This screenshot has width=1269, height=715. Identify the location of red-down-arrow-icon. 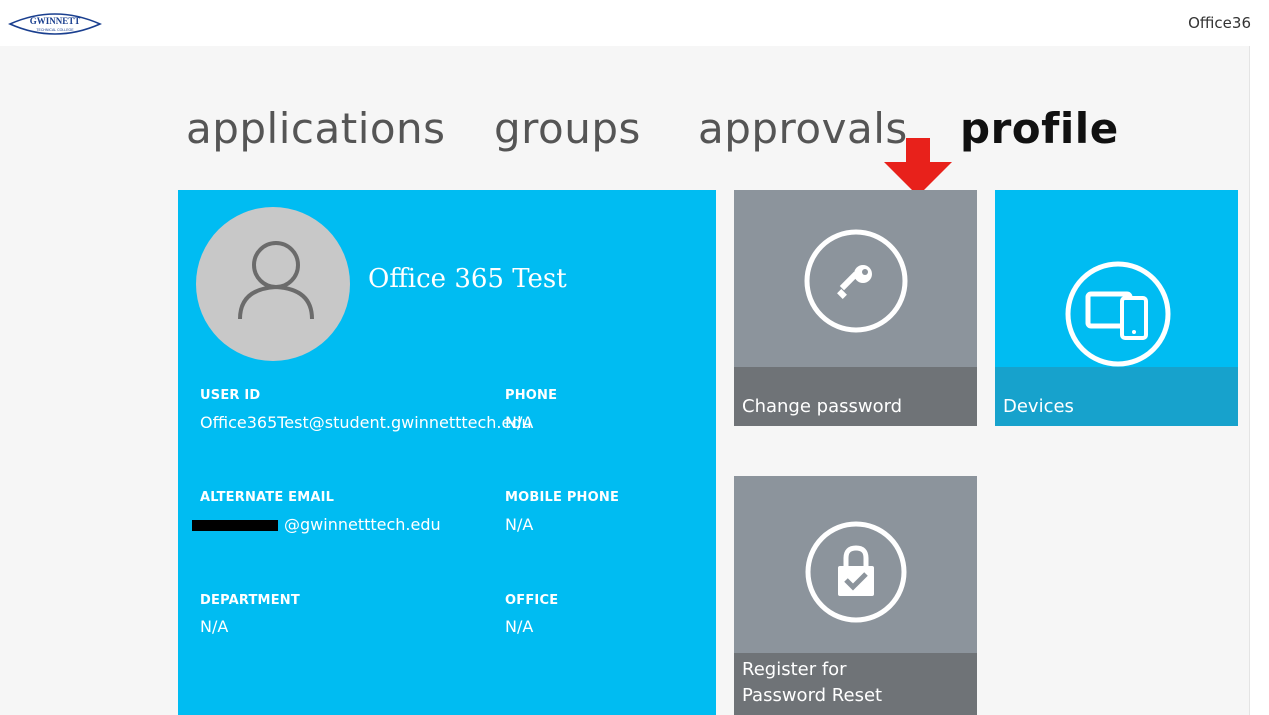
(918, 167).